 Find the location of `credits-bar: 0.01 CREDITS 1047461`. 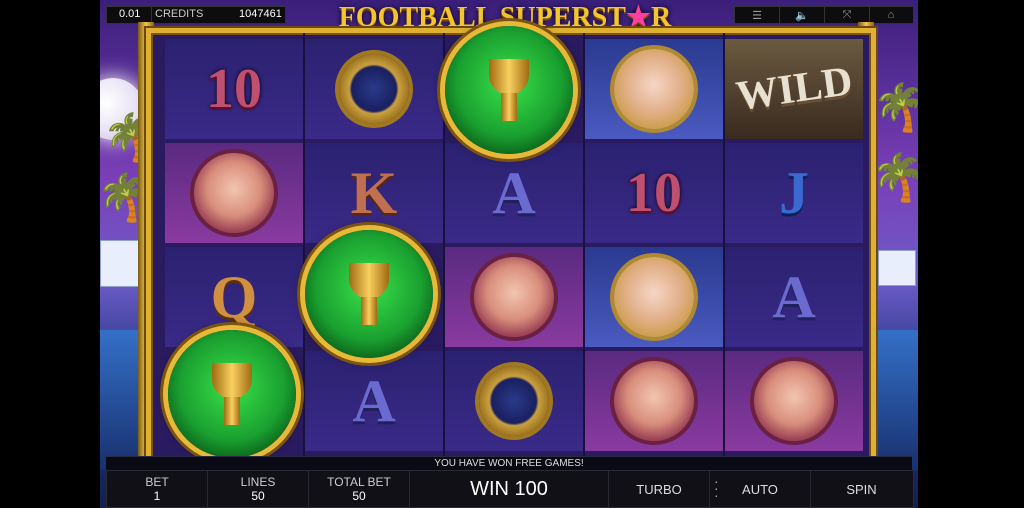

credits-bar: 0.01 CREDITS 1047461 is located at coordinates (196, 15).